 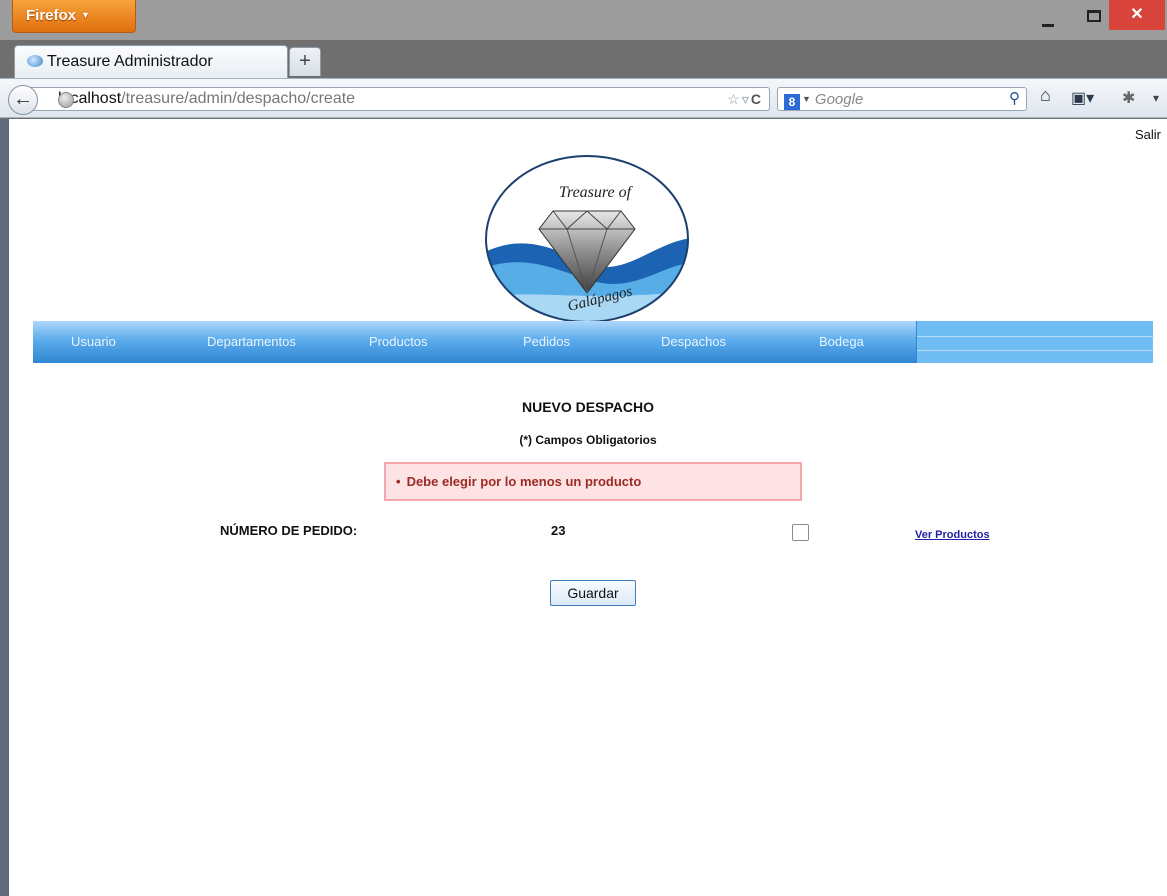 I want to click on tab-title: Treasure Administrador, so click(x=130, y=61).